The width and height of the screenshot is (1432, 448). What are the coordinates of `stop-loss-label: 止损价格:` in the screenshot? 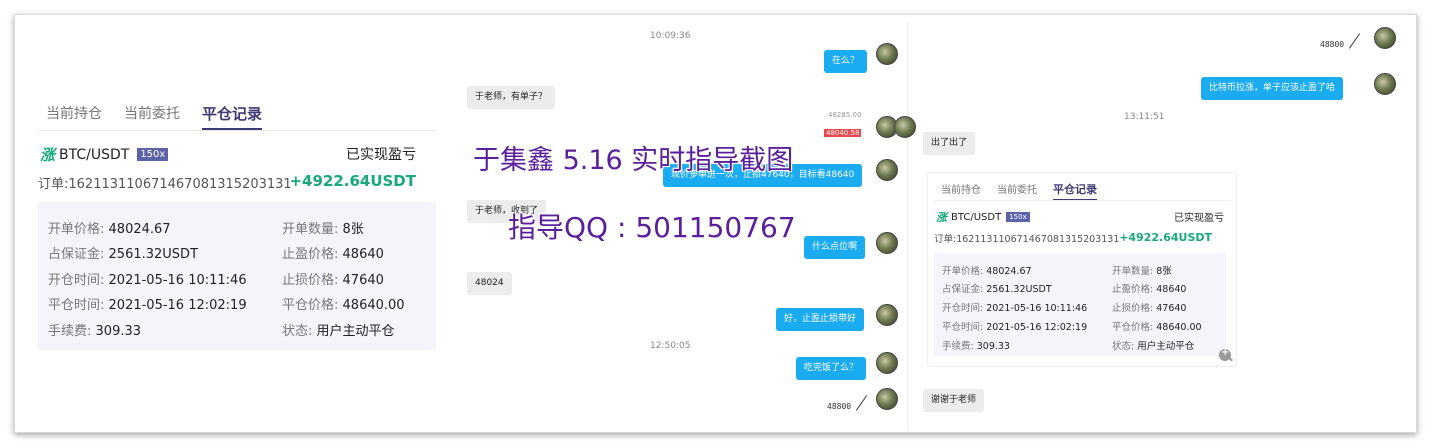 It's located at (1133, 308).